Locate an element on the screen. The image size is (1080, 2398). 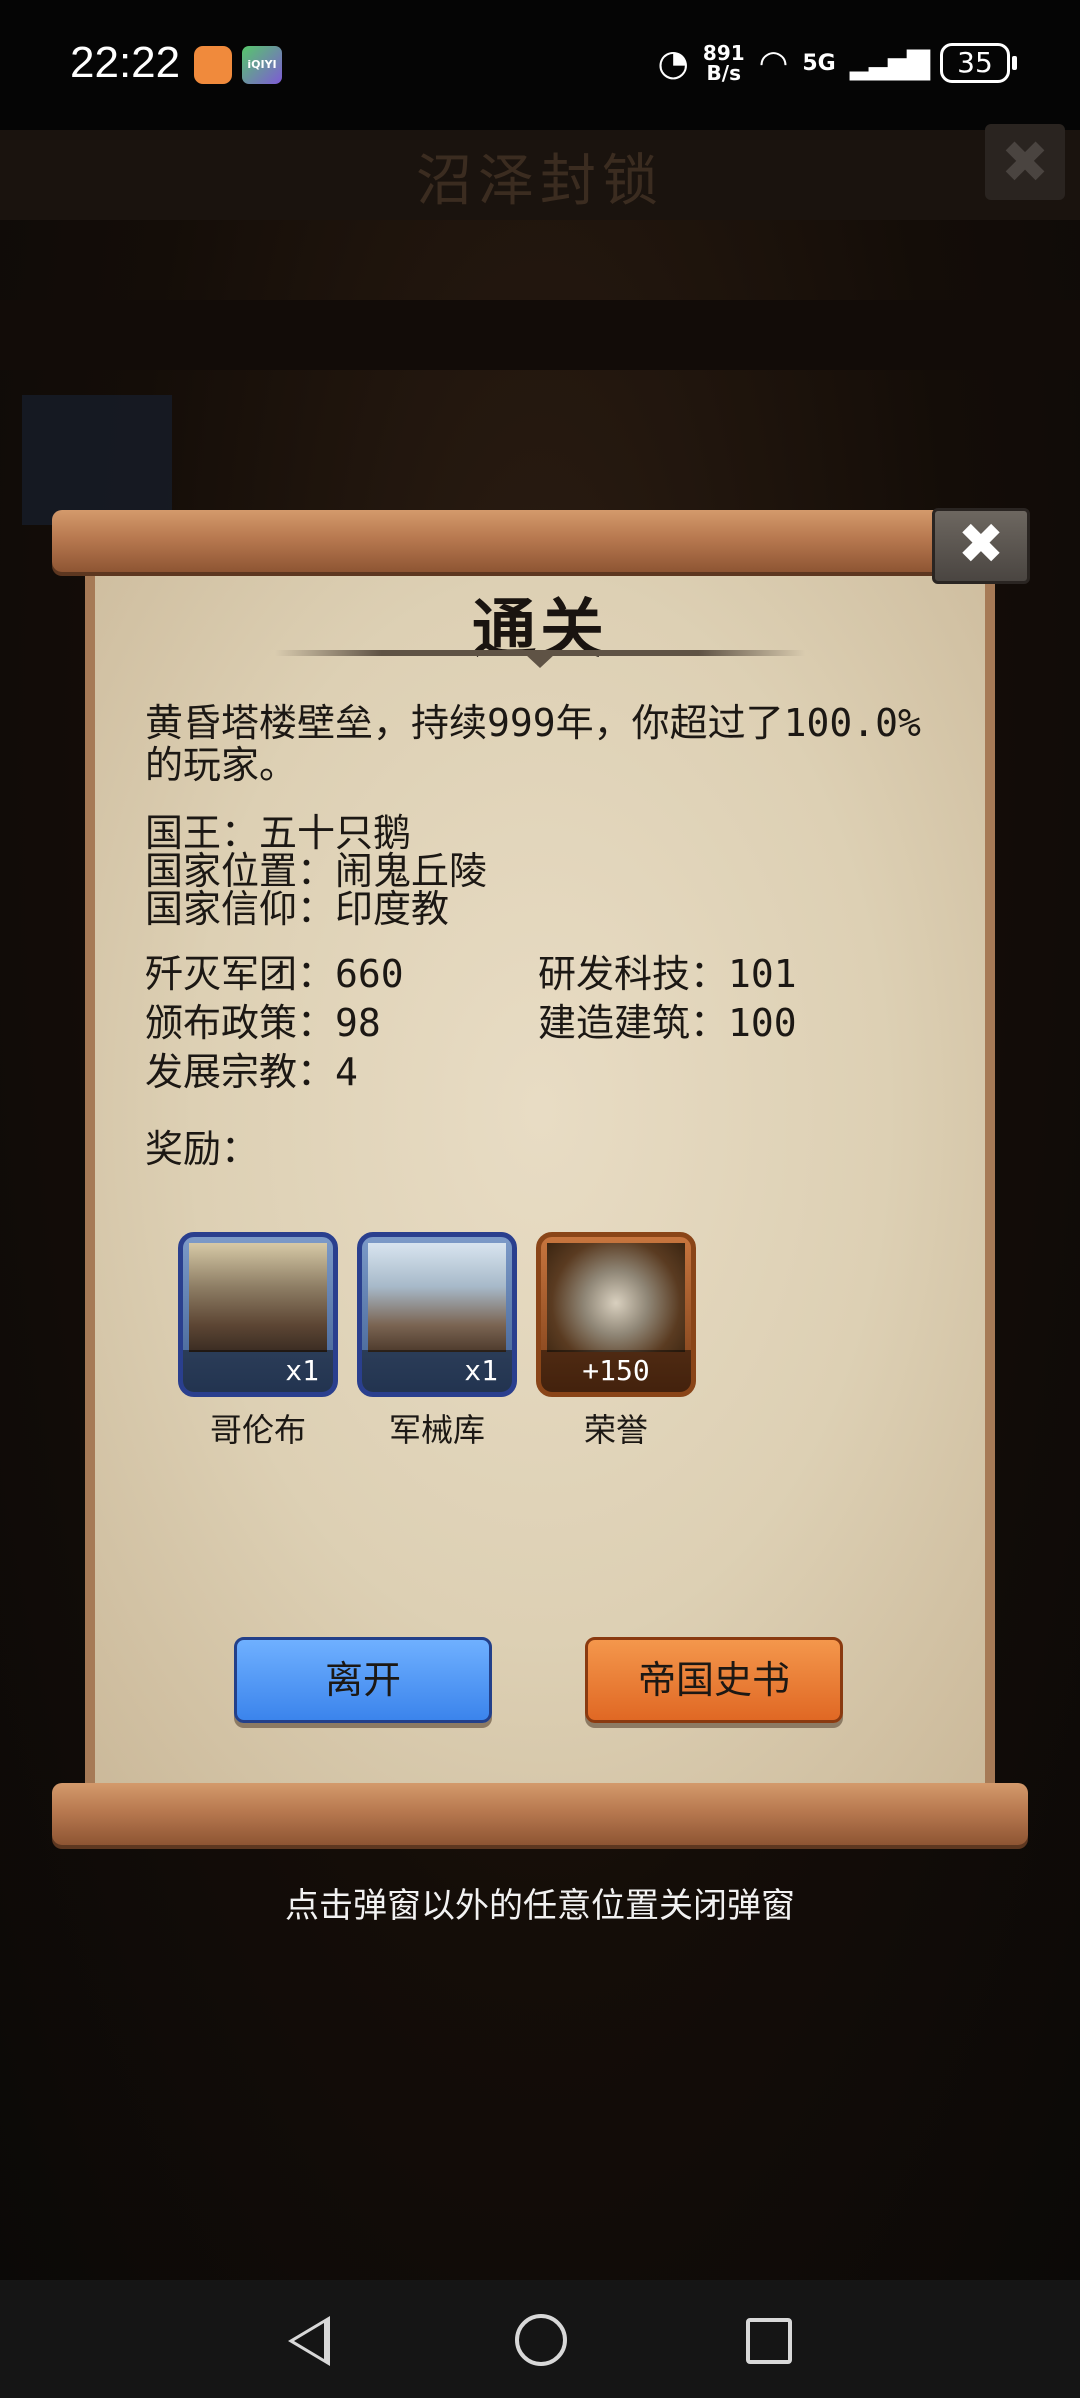
status-bar: 22:22 iQIYI ◔ 891 B/s ◠ 5G ▂▃▅▇ 35 is located at coordinates (540, 65).